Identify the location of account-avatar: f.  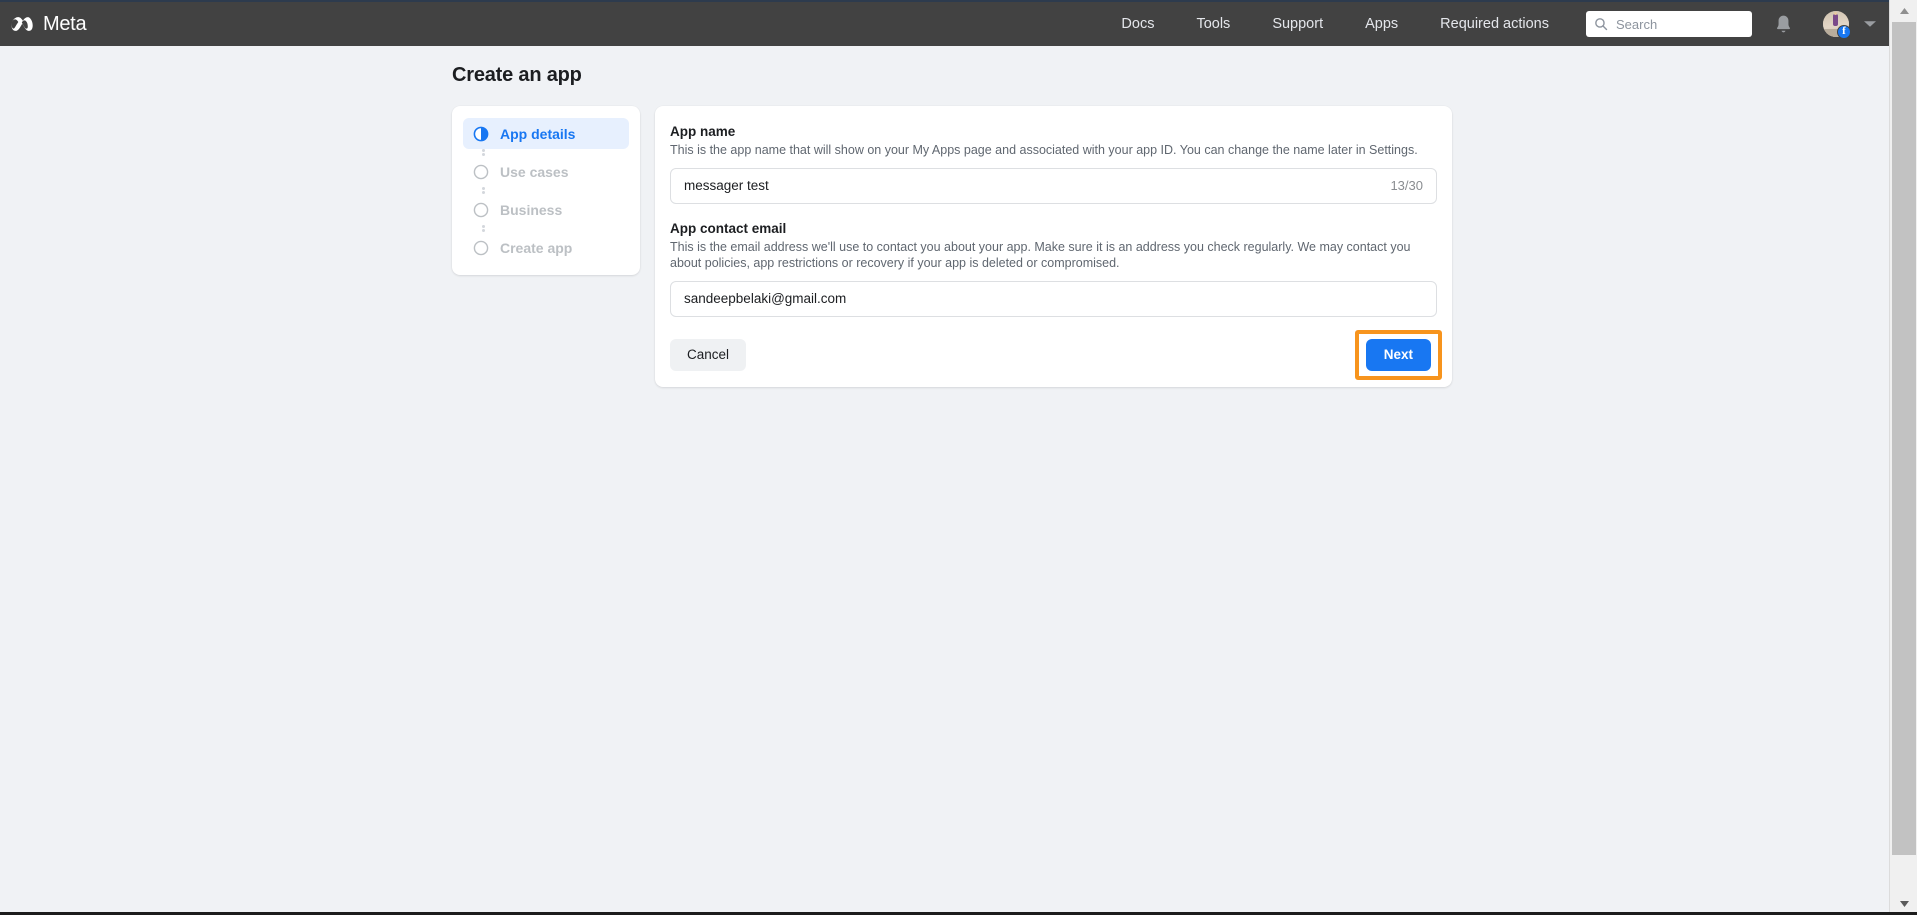
(1837, 25).